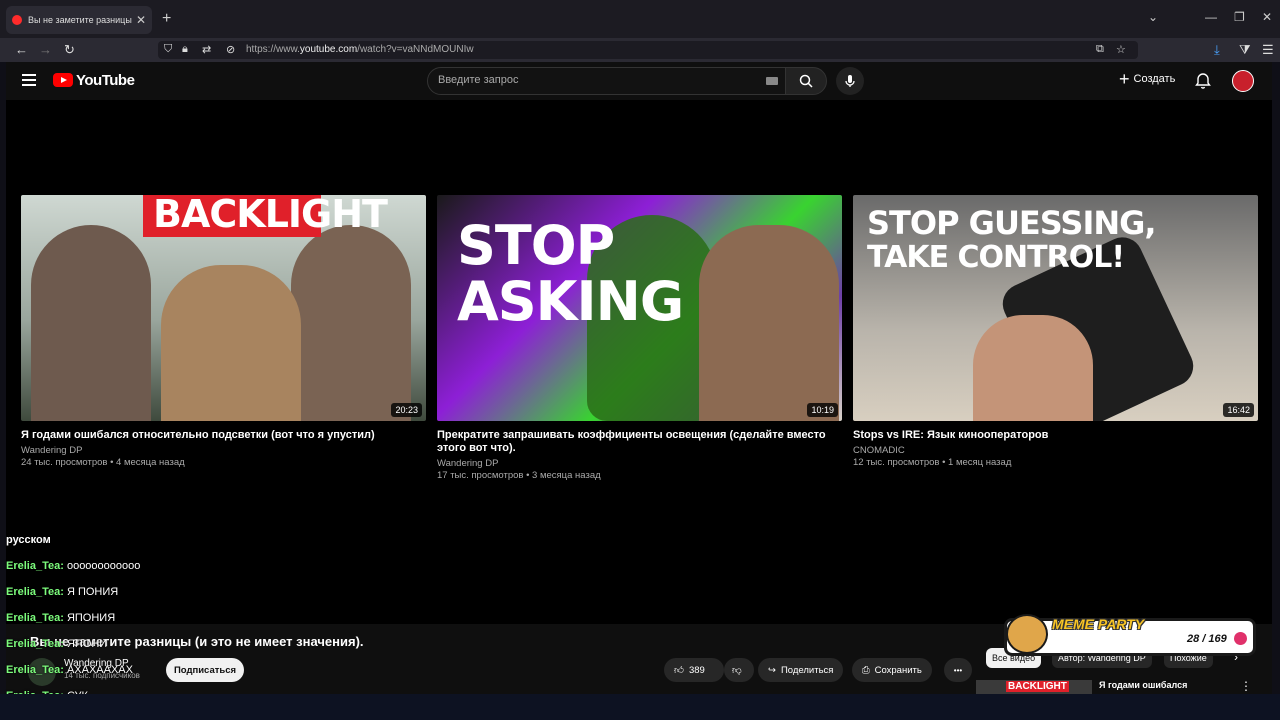 The width and height of the screenshot is (1280, 720). Describe the element at coordinates (230, 49) in the screenshot. I see `camera-blocked-icon: ⊘` at that location.